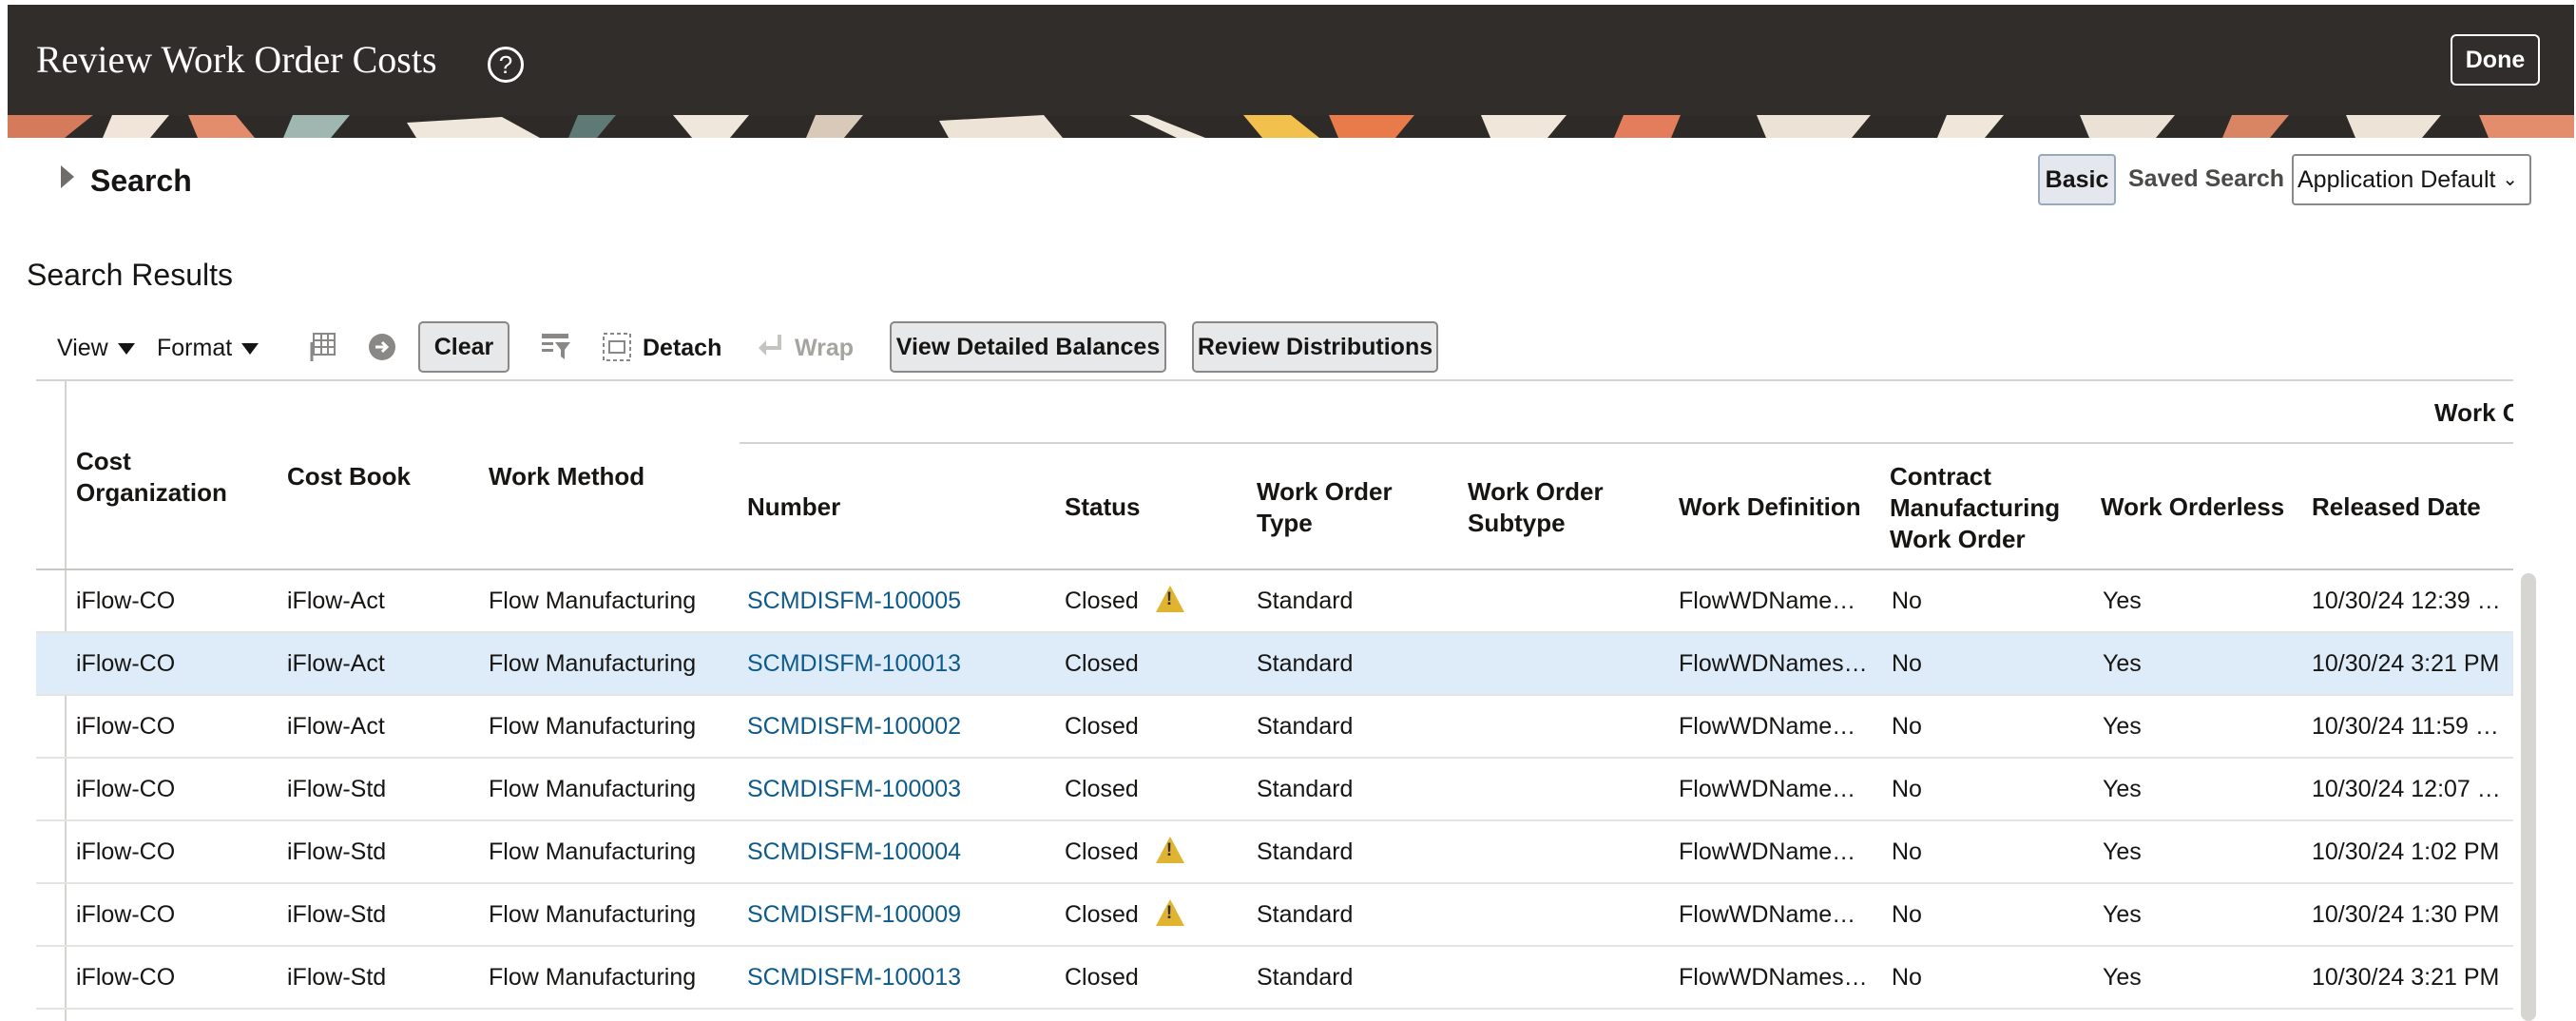 This screenshot has height=1021, width=2576. Describe the element at coordinates (854, 914) in the screenshot. I see `number-value: SCMDISFM-100009` at that location.